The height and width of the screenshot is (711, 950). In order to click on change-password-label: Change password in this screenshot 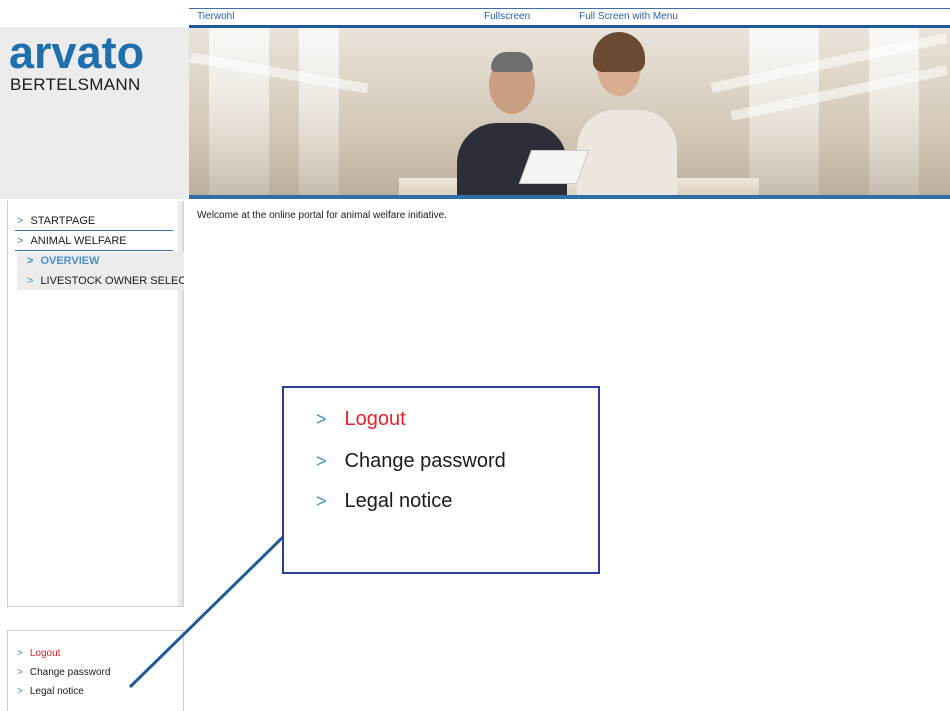, I will do `click(70, 672)`.